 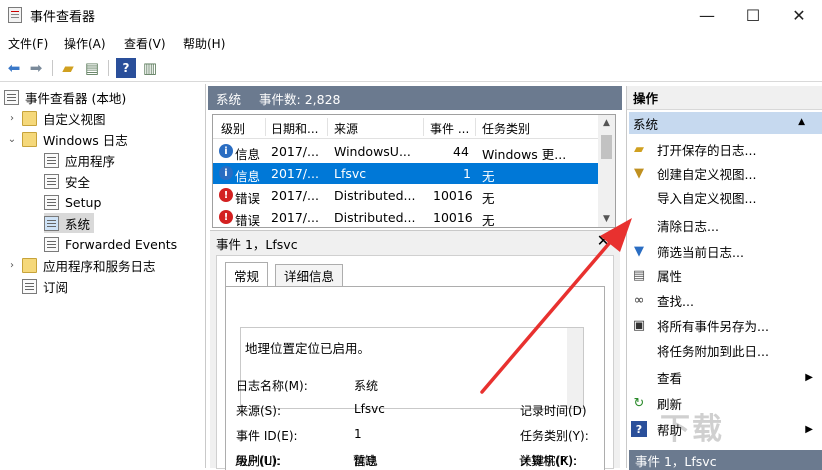 What do you see at coordinates (606, 123) in the screenshot?
I see `scroll-up-icon: ▲` at bounding box center [606, 123].